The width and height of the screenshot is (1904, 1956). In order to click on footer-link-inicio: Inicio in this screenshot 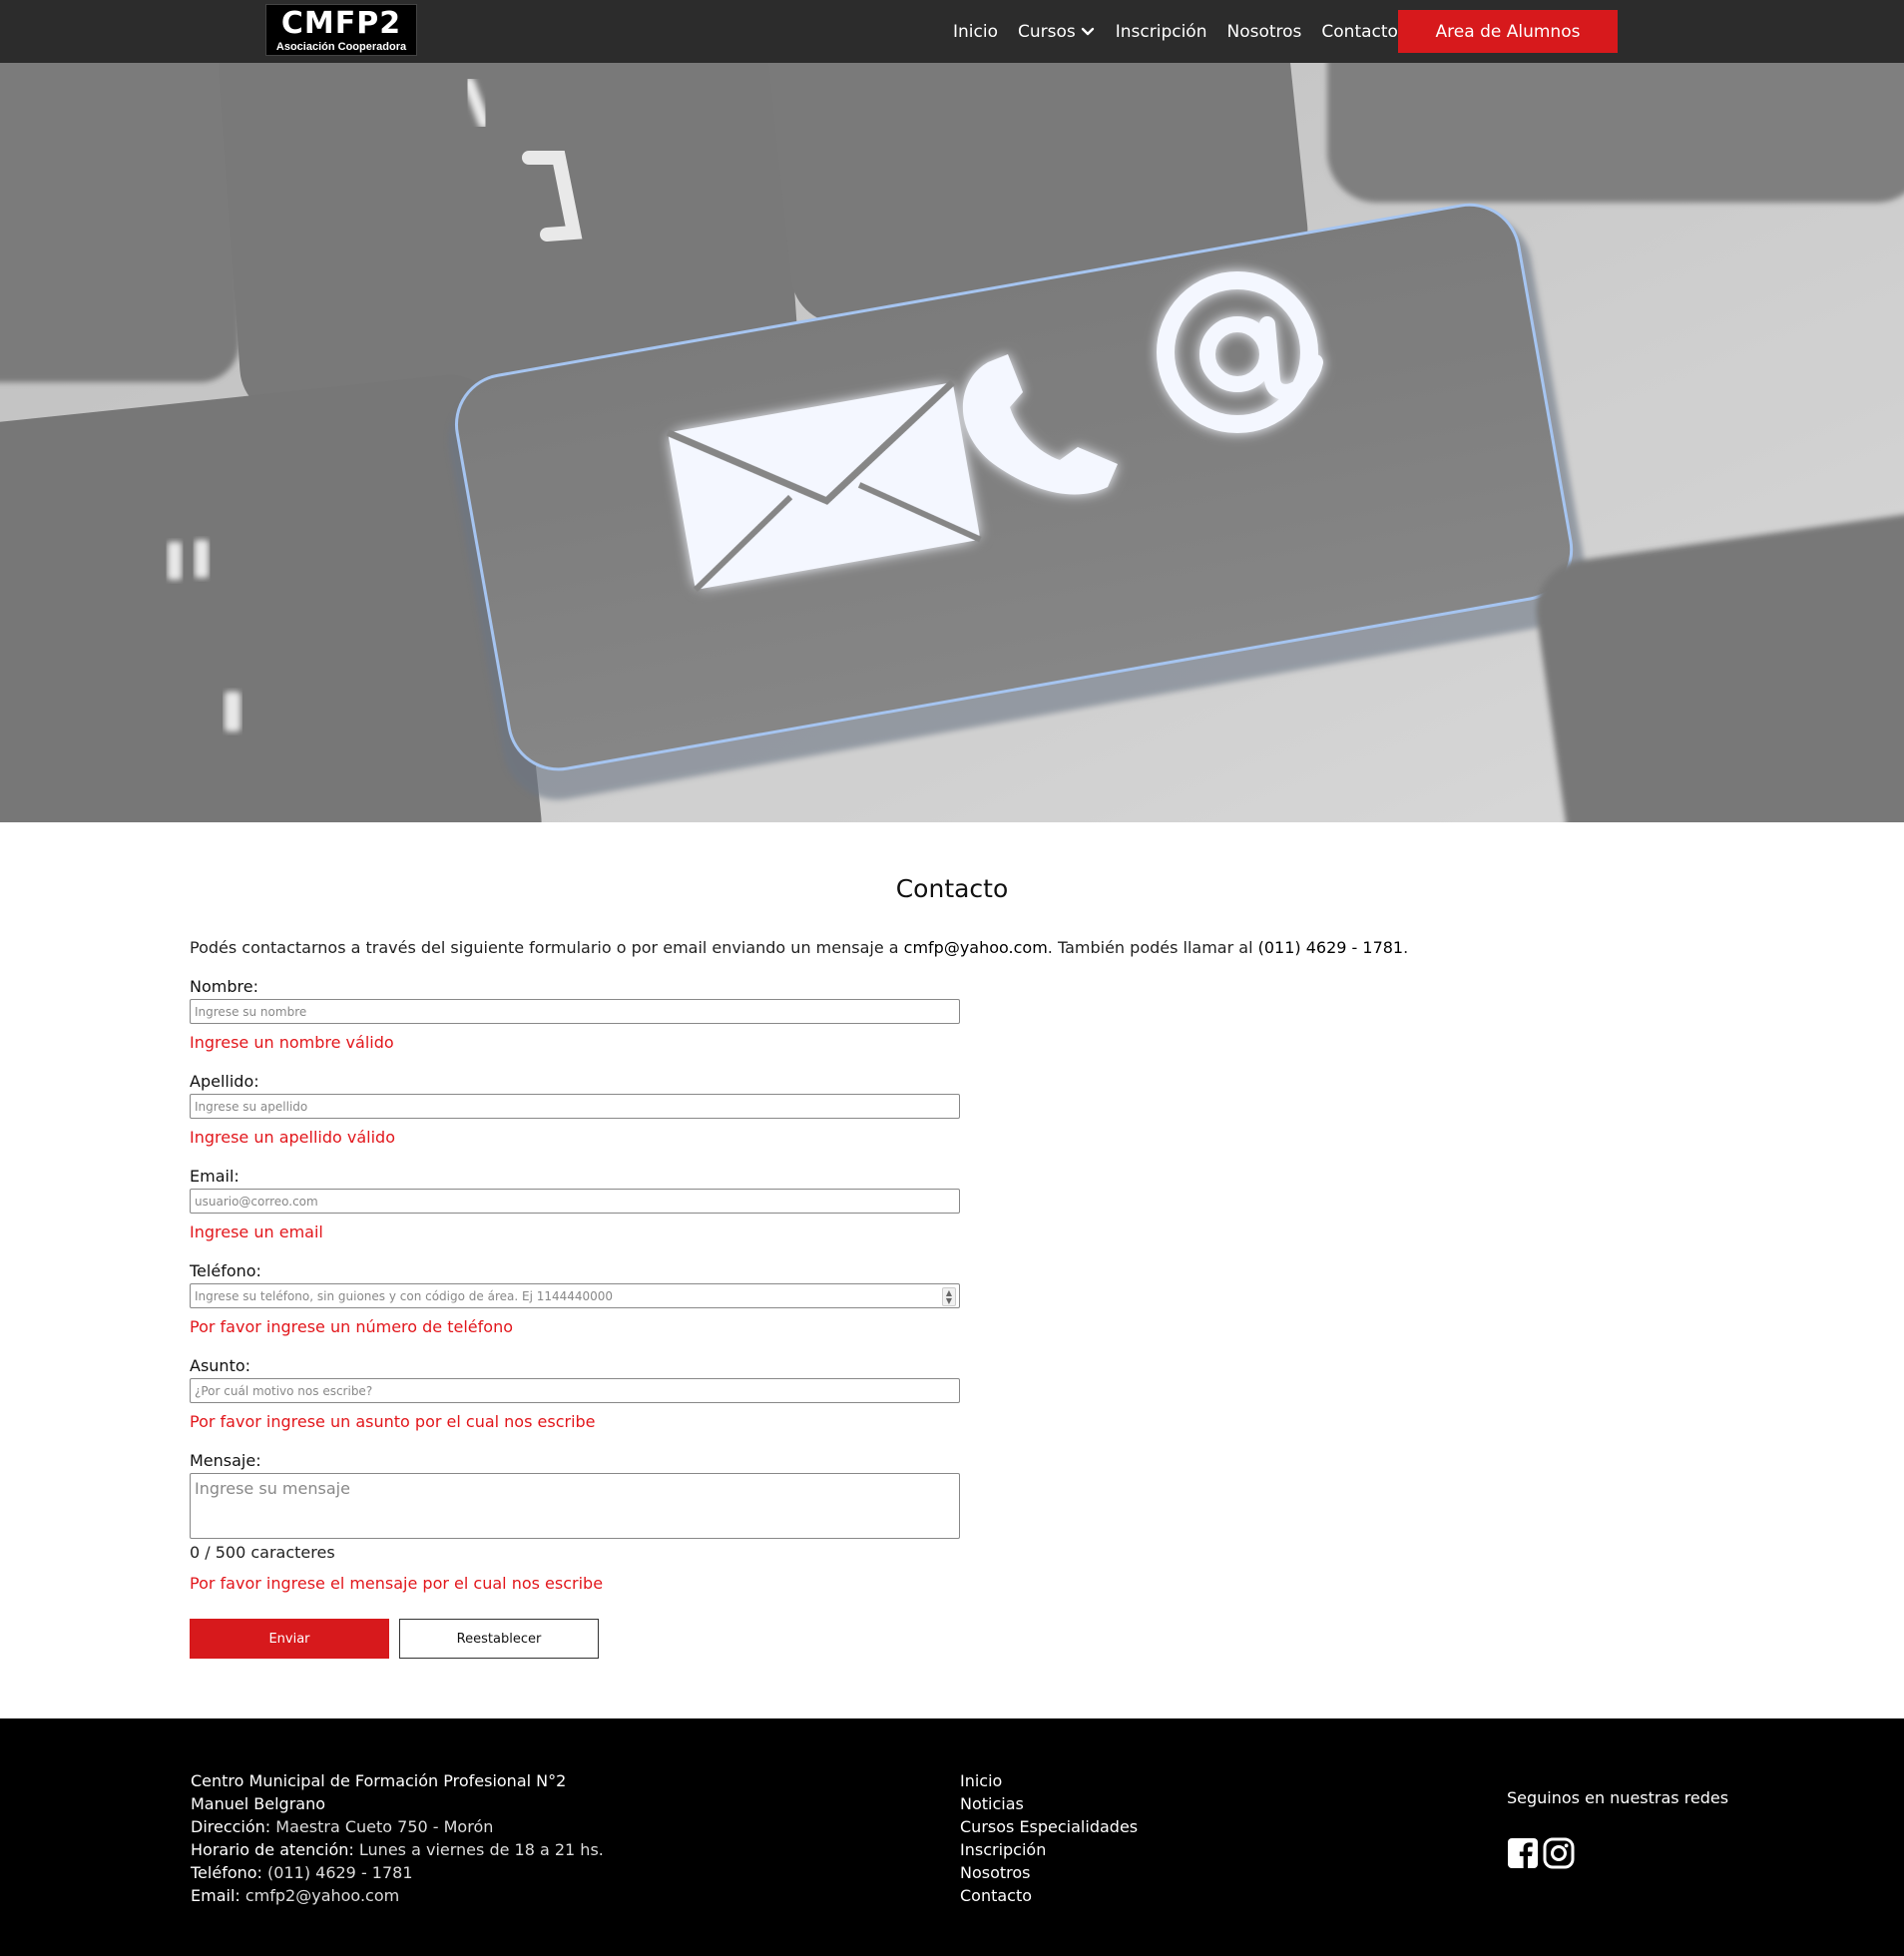, I will do `click(1049, 1781)`.